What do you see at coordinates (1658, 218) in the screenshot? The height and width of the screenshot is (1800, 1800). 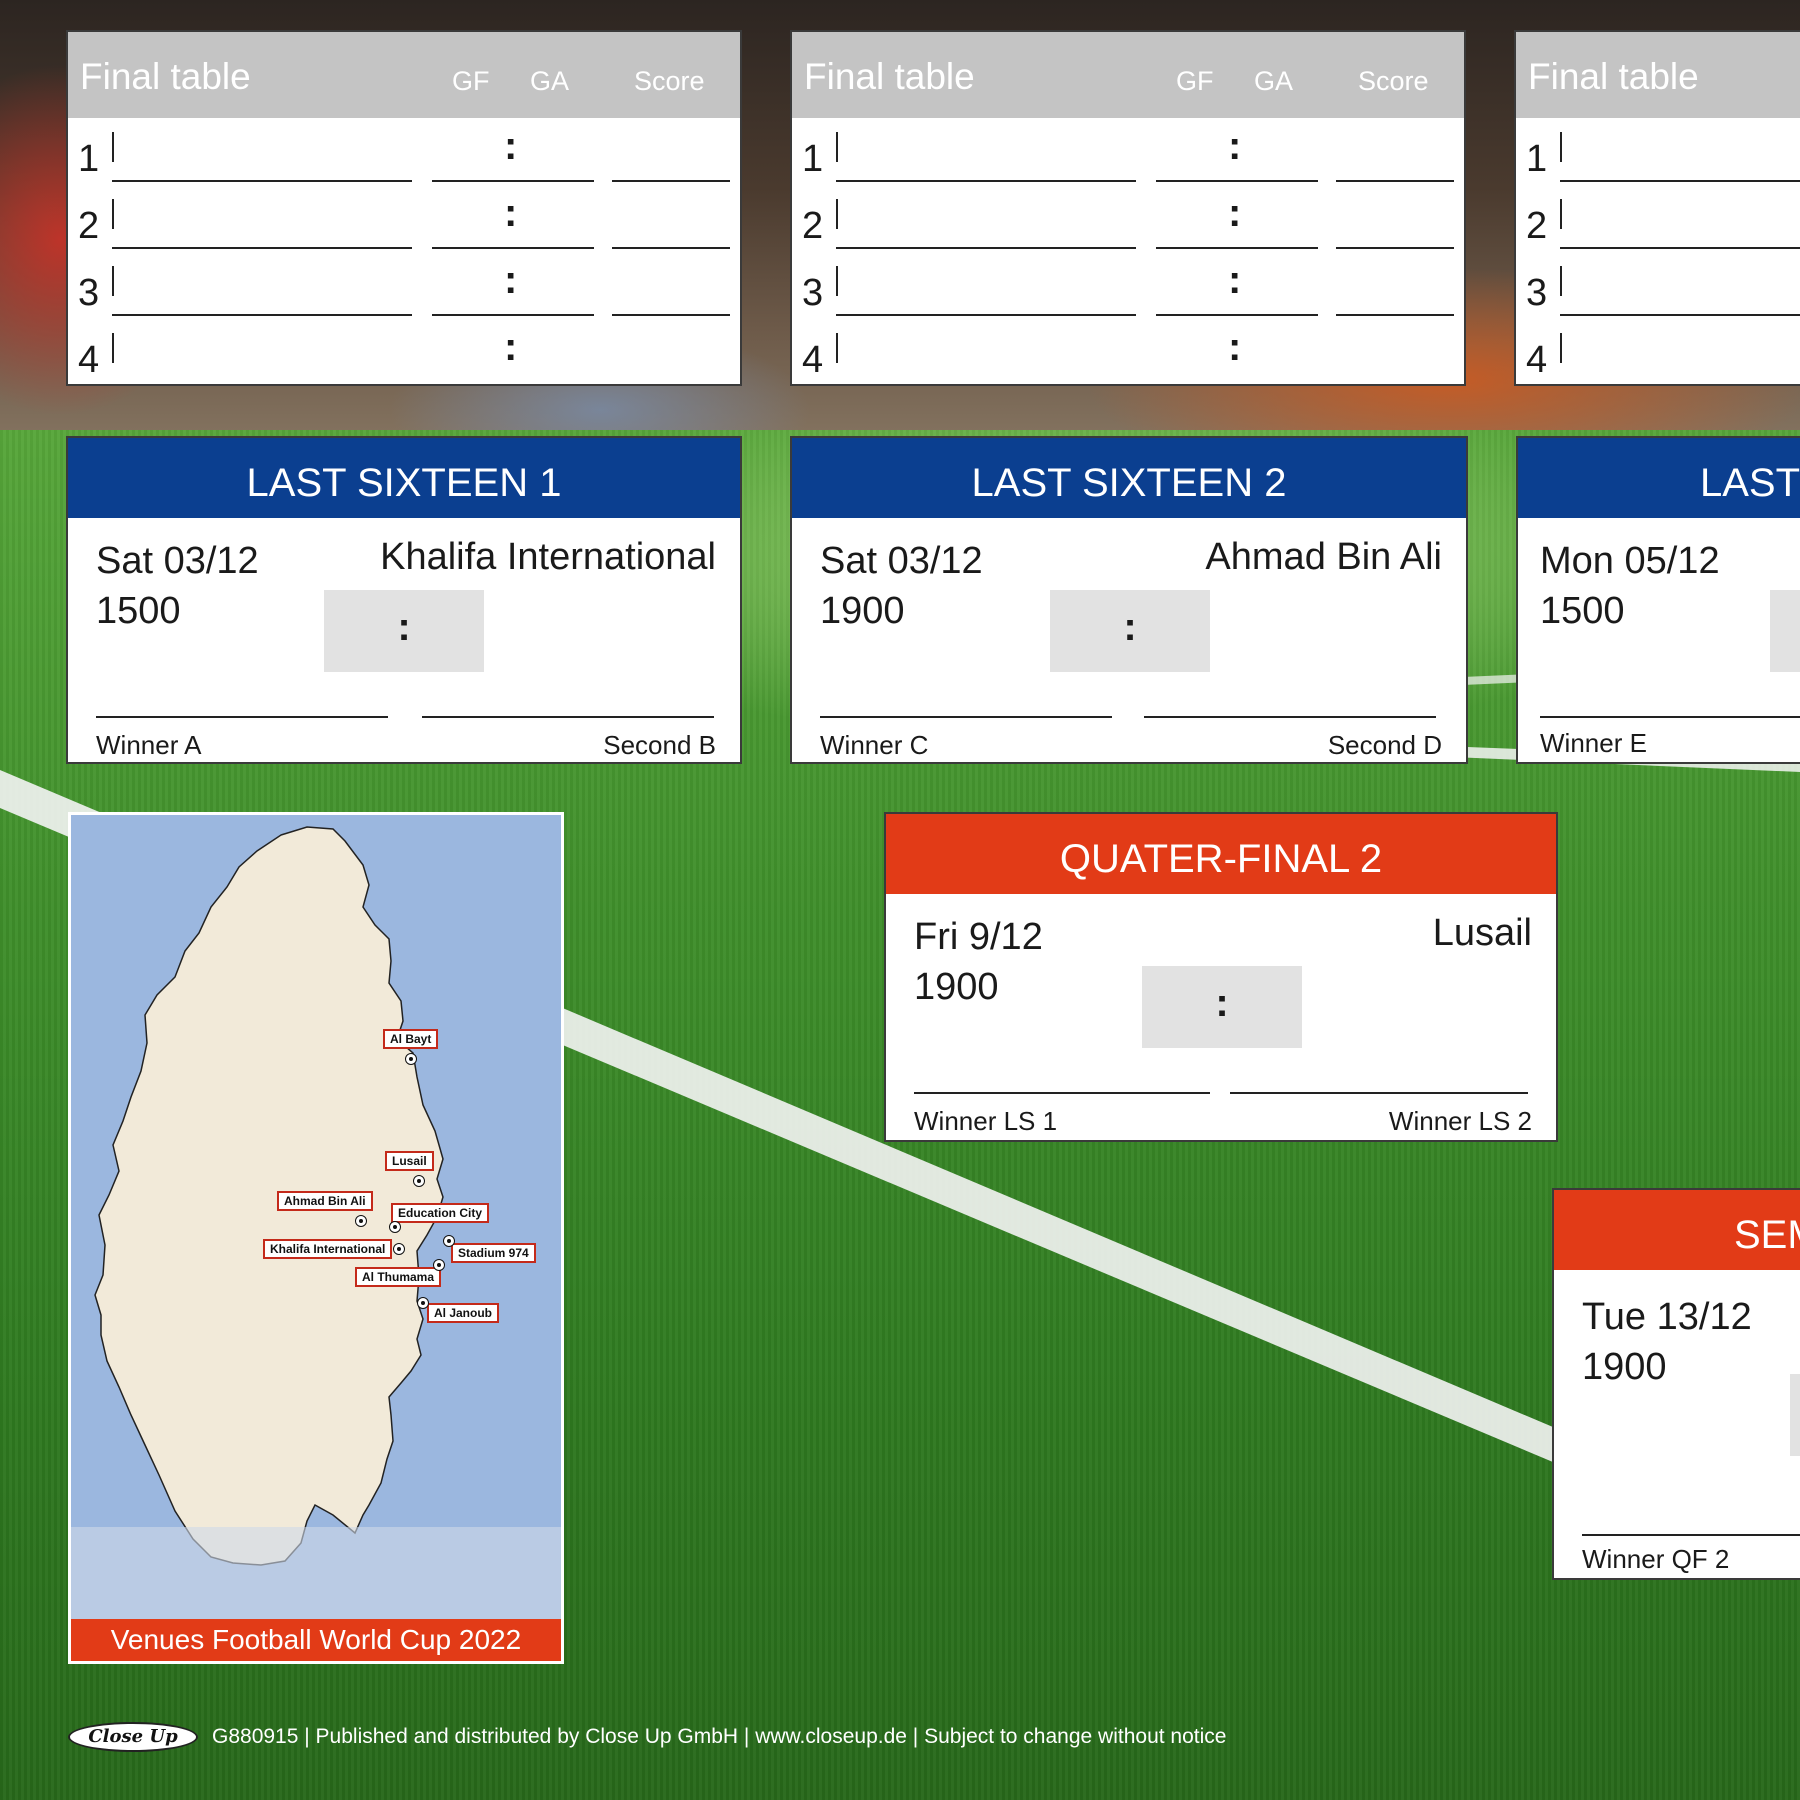 I see `table-row: 2` at bounding box center [1658, 218].